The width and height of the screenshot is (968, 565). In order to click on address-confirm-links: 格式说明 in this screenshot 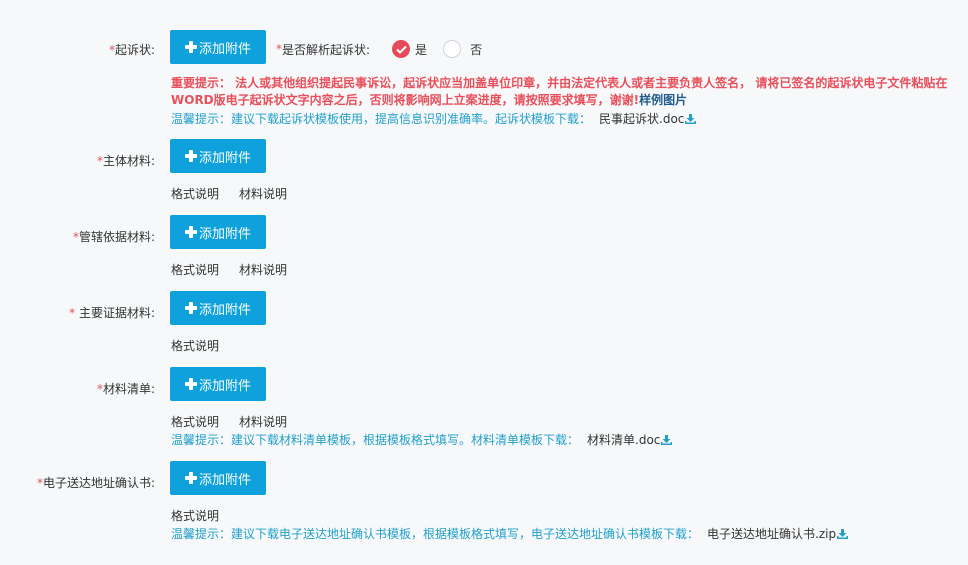, I will do `click(205, 515)`.